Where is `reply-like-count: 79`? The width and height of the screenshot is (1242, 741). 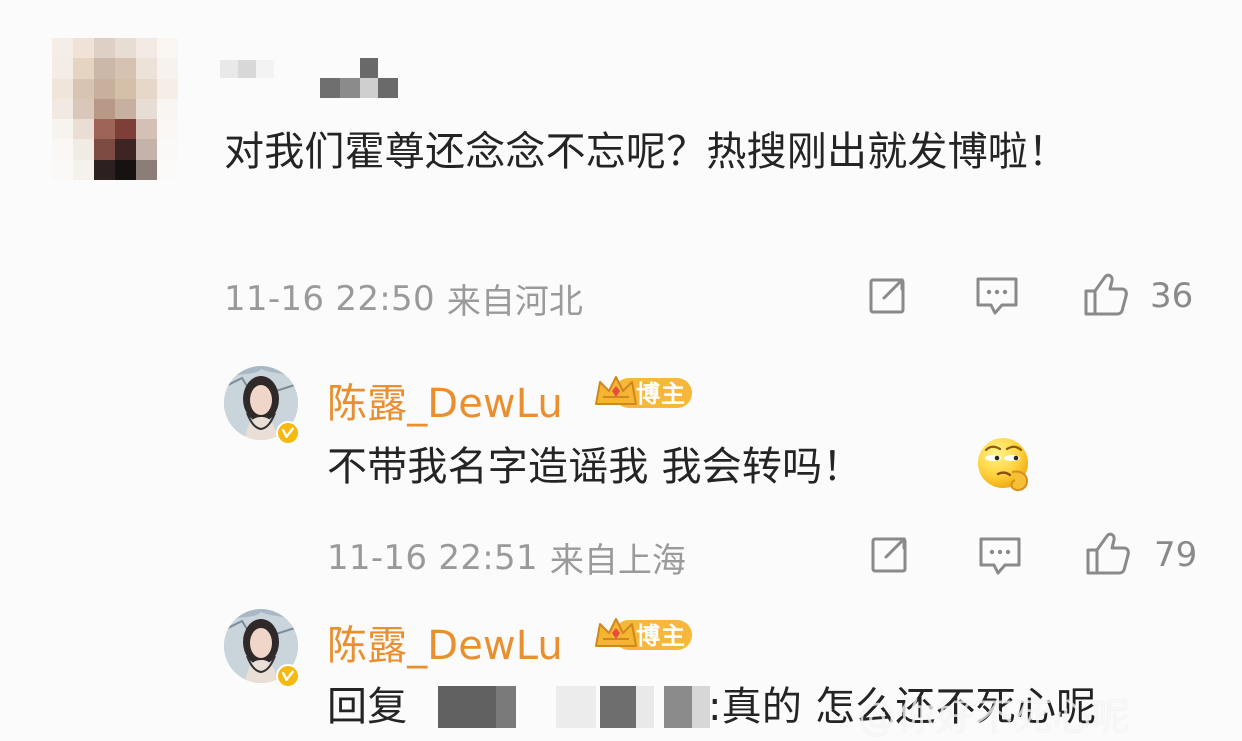
reply-like-count: 79 is located at coordinates (1176, 555).